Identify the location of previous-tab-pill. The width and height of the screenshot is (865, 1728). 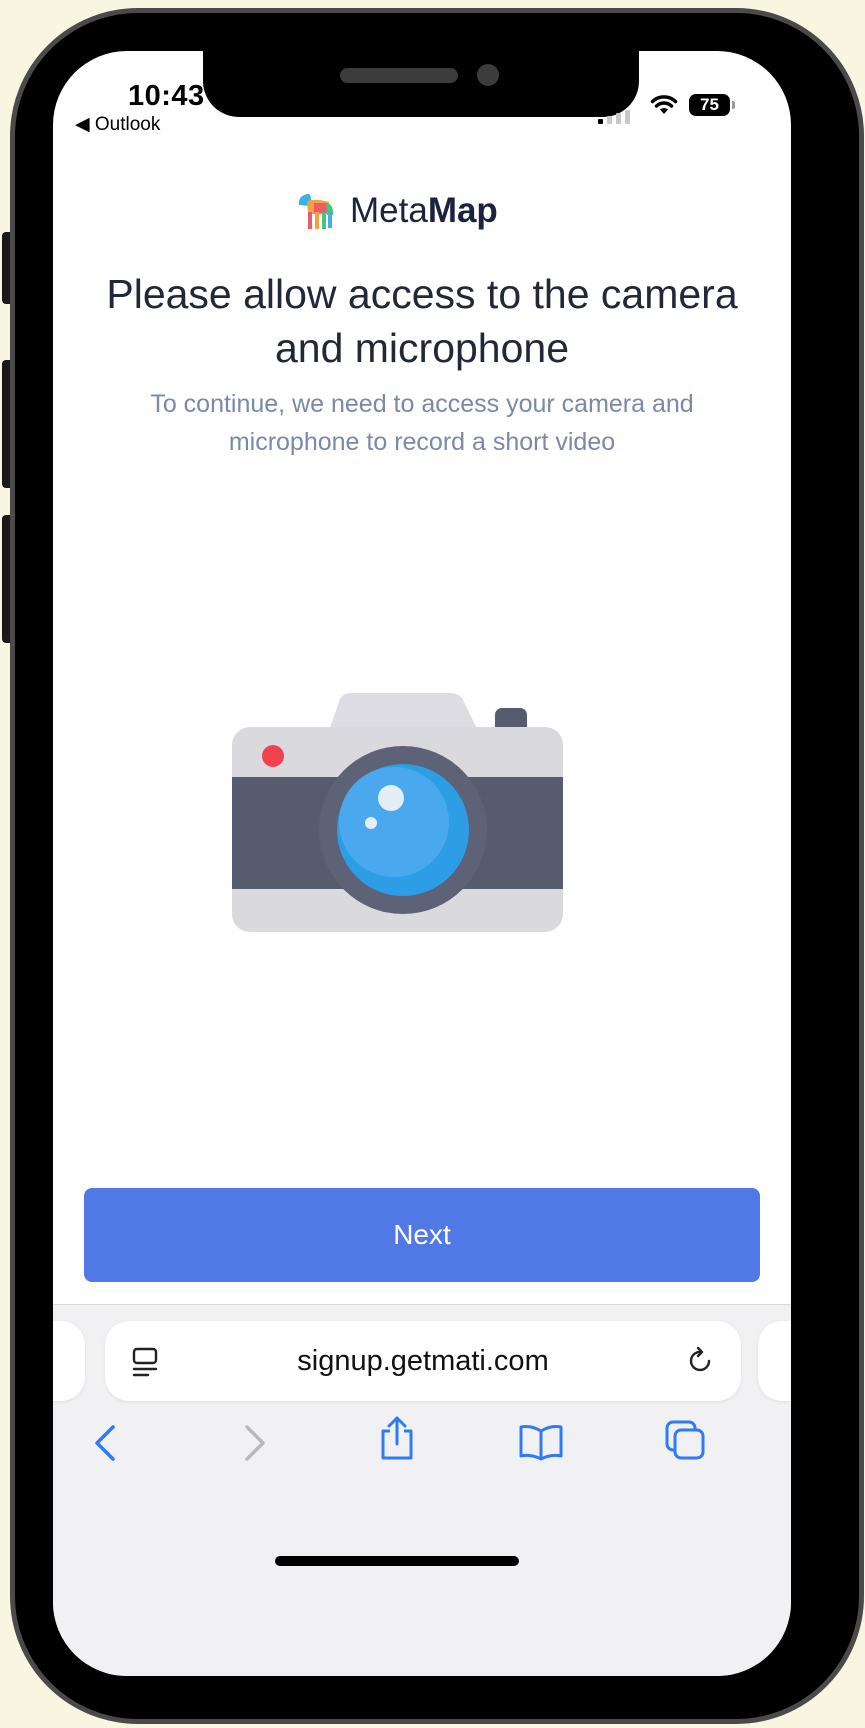
(69, 1361).